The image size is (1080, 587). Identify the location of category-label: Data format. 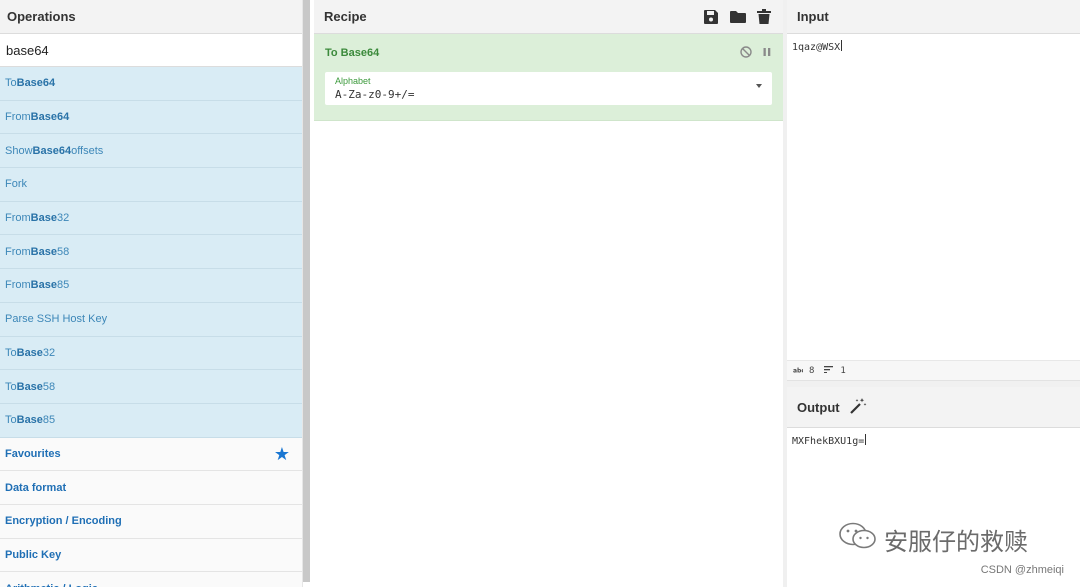
(36, 487).